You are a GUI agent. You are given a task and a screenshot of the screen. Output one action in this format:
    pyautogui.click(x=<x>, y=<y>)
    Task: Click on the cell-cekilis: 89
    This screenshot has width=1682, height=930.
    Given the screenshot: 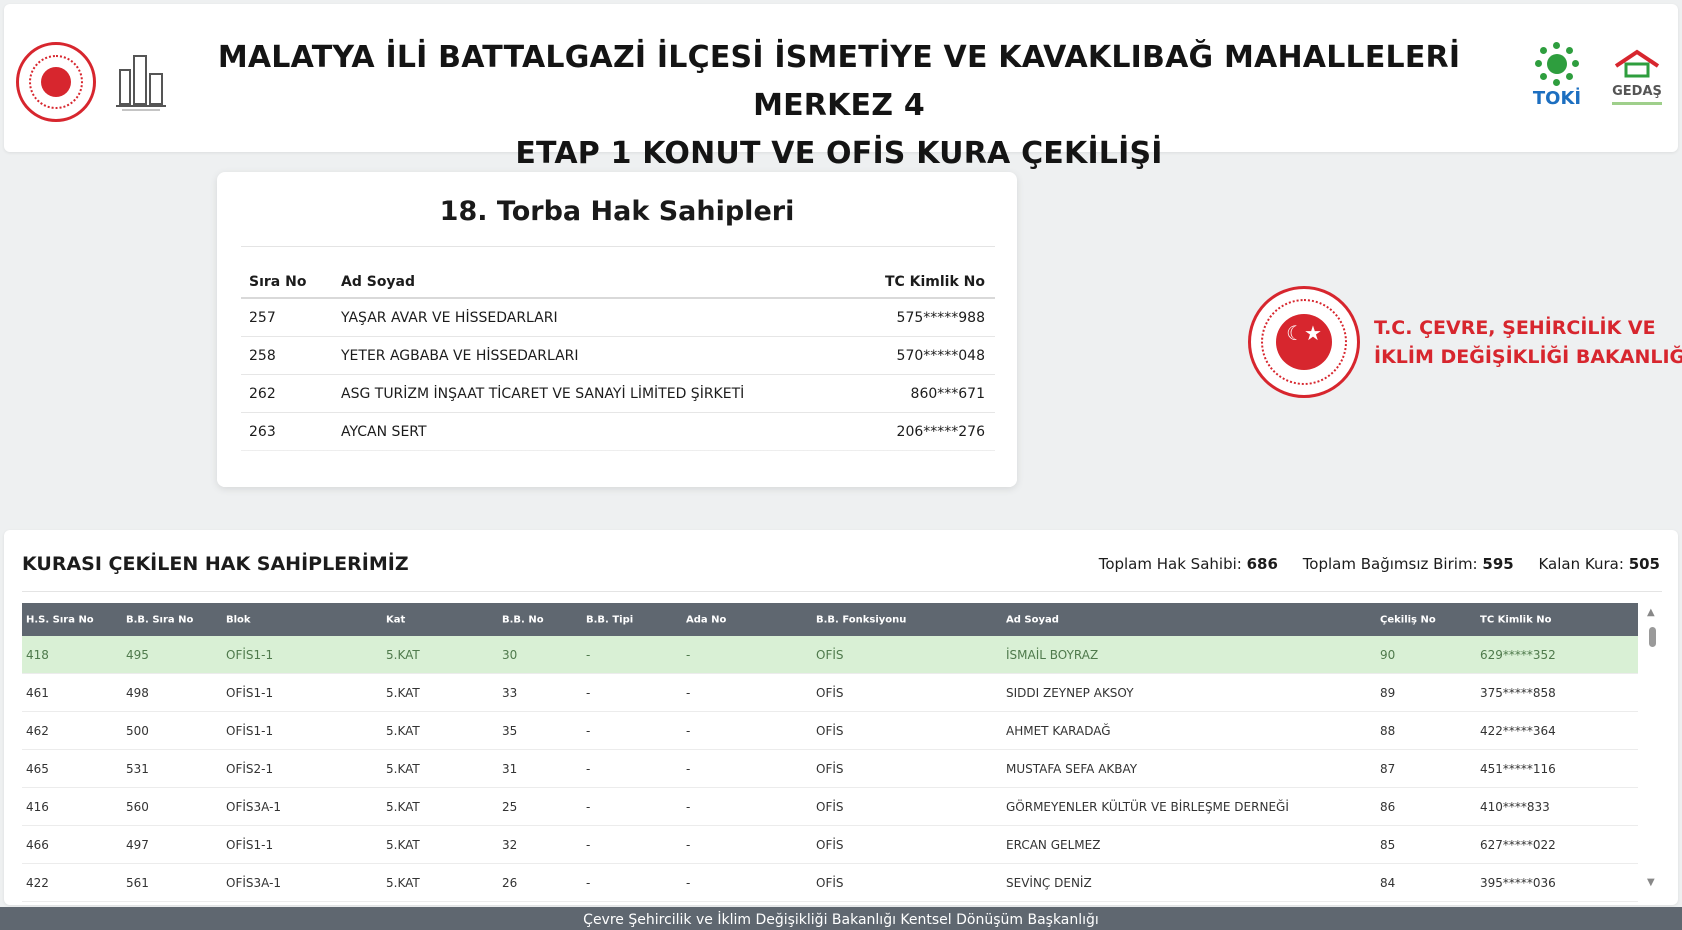 What is the action you would take?
    pyautogui.click(x=1388, y=692)
    